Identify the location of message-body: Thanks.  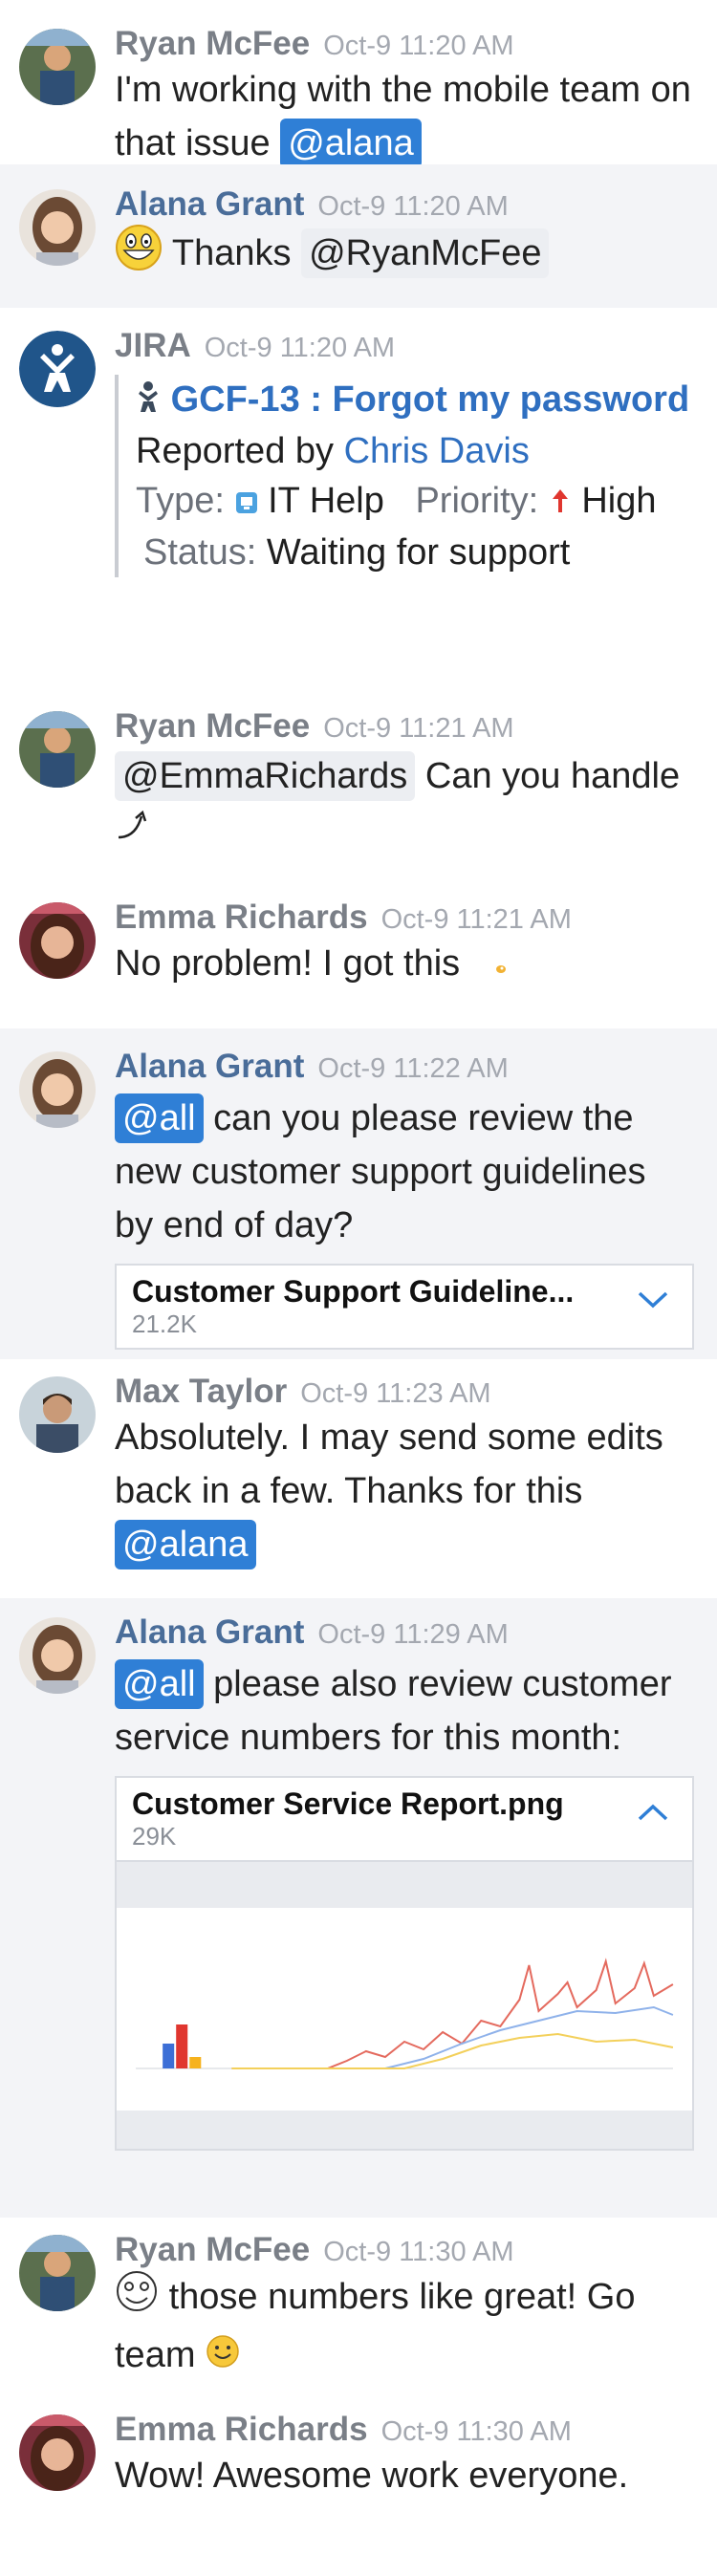
(231, 253).